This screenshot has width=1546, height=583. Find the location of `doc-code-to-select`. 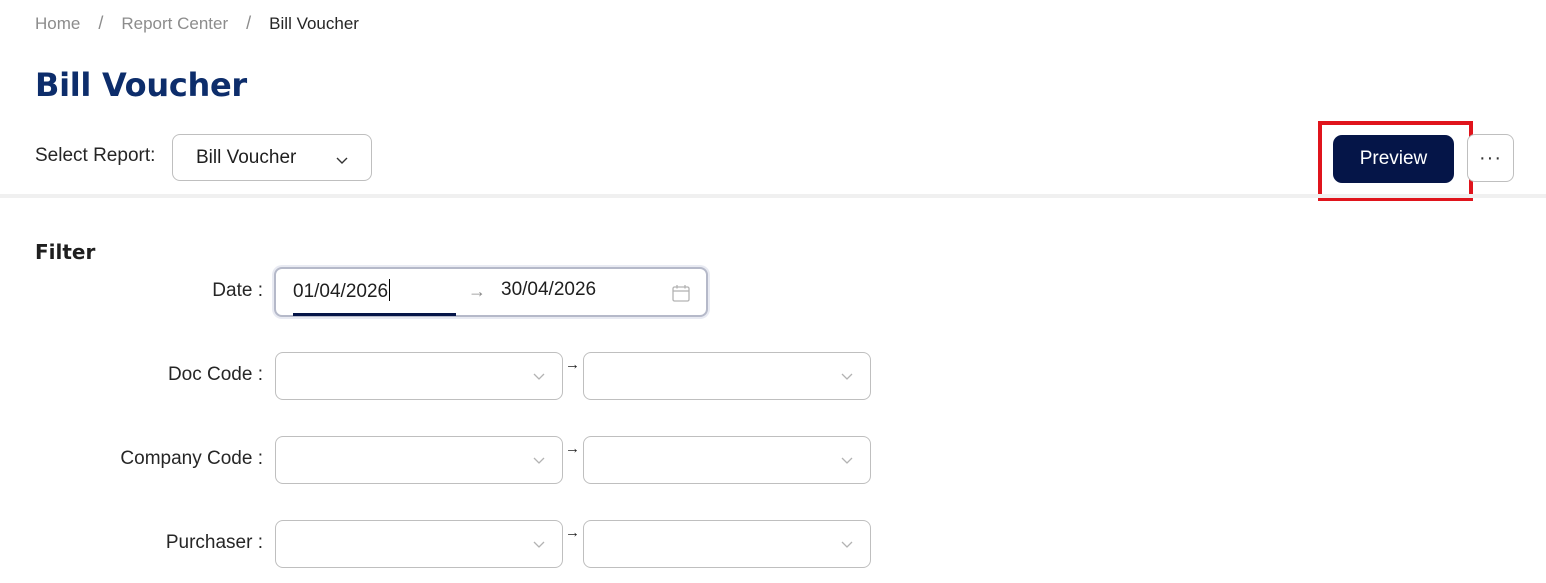

doc-code-to-select is located at coordinates (727, 376).